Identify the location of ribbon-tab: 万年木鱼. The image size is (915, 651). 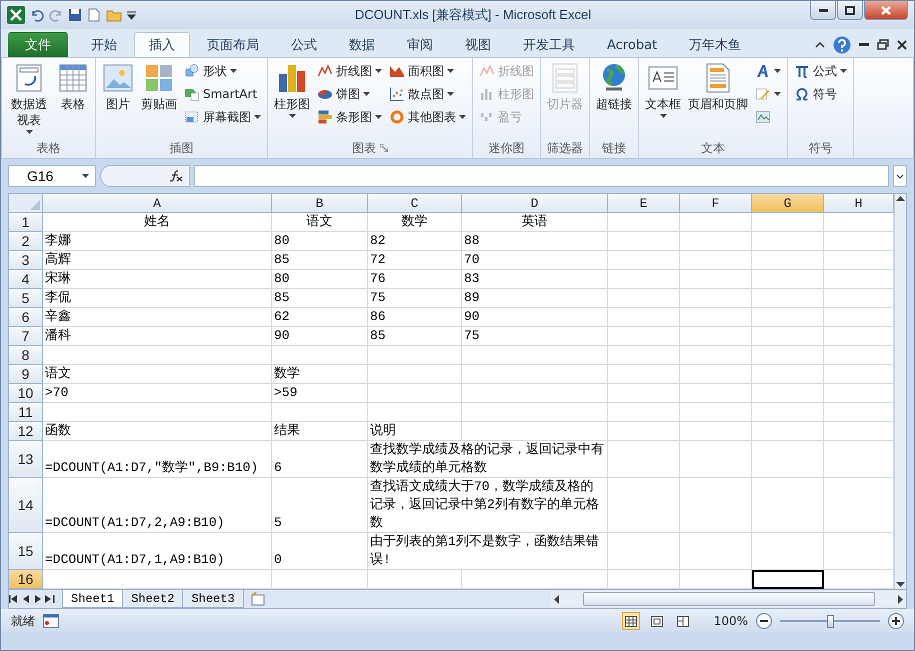
(715, 44).